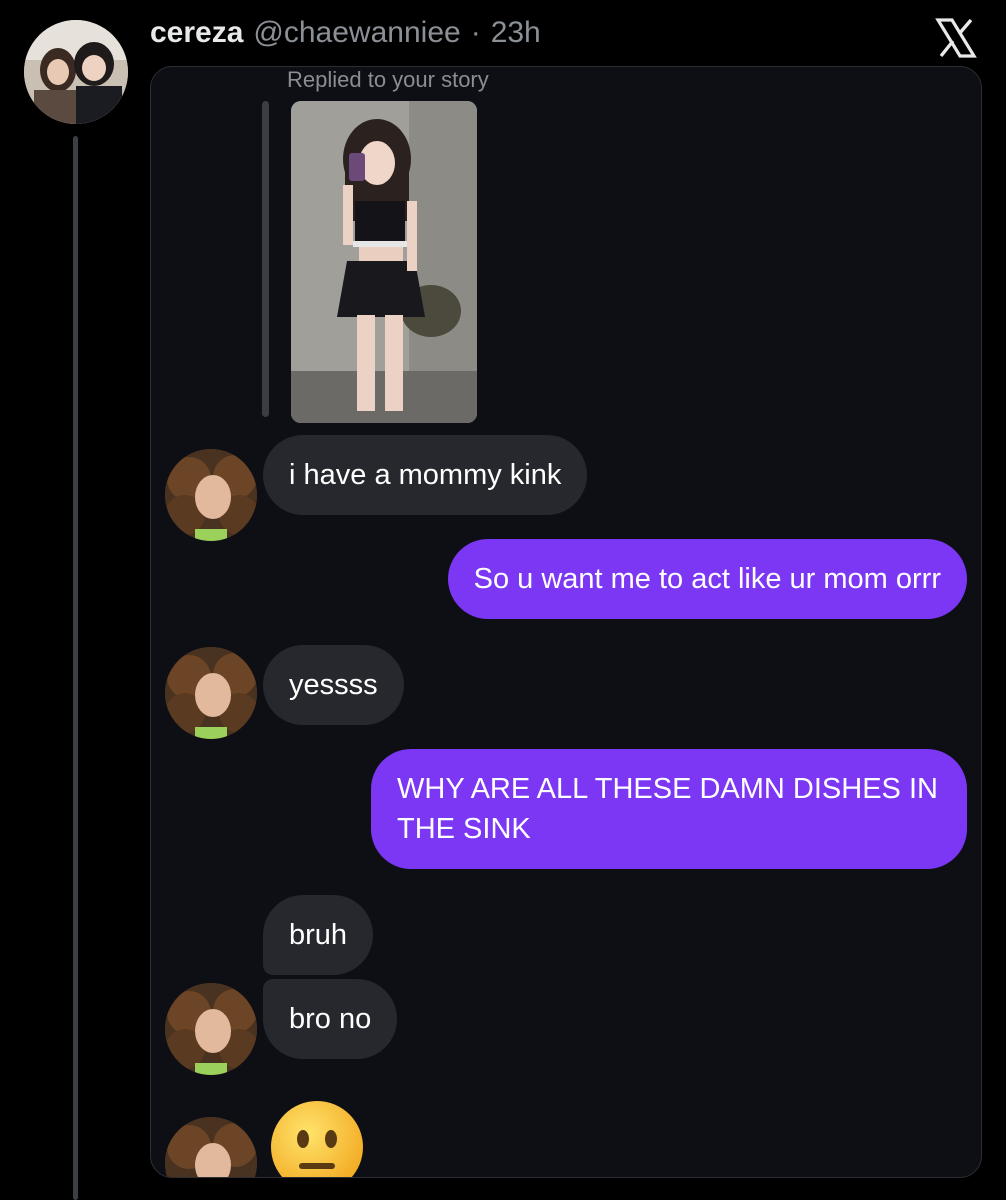  What do you see at coordinates (330, 1019) in the screenshot?
I see `incoming-message: bro no` at bounding box center [330, 1019].